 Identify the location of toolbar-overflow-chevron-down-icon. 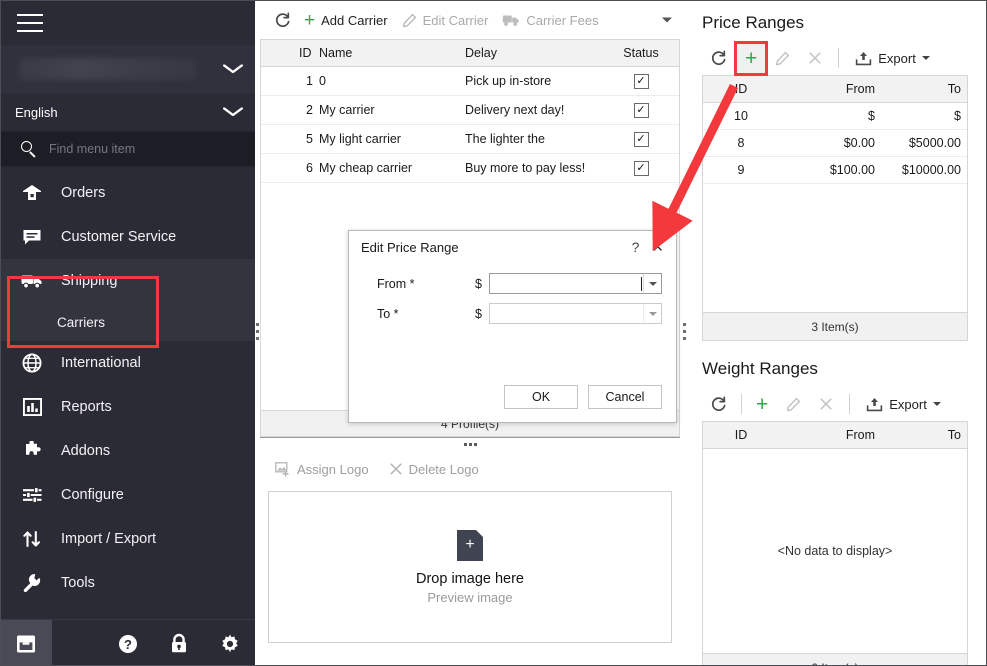
(667, 20).